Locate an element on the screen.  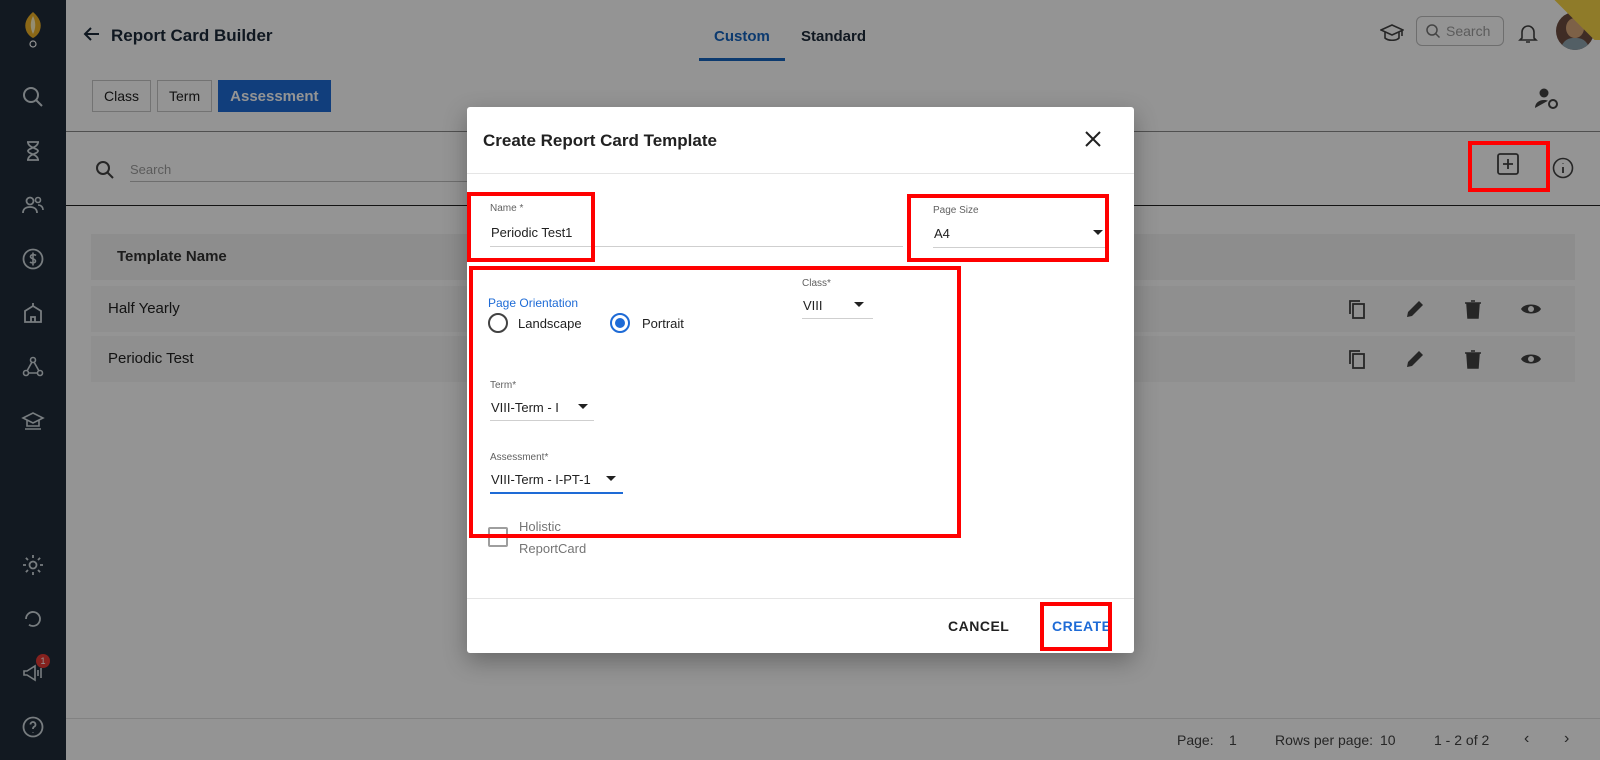
reportcard-label: ReportCard is located at coordinates (553, 548).